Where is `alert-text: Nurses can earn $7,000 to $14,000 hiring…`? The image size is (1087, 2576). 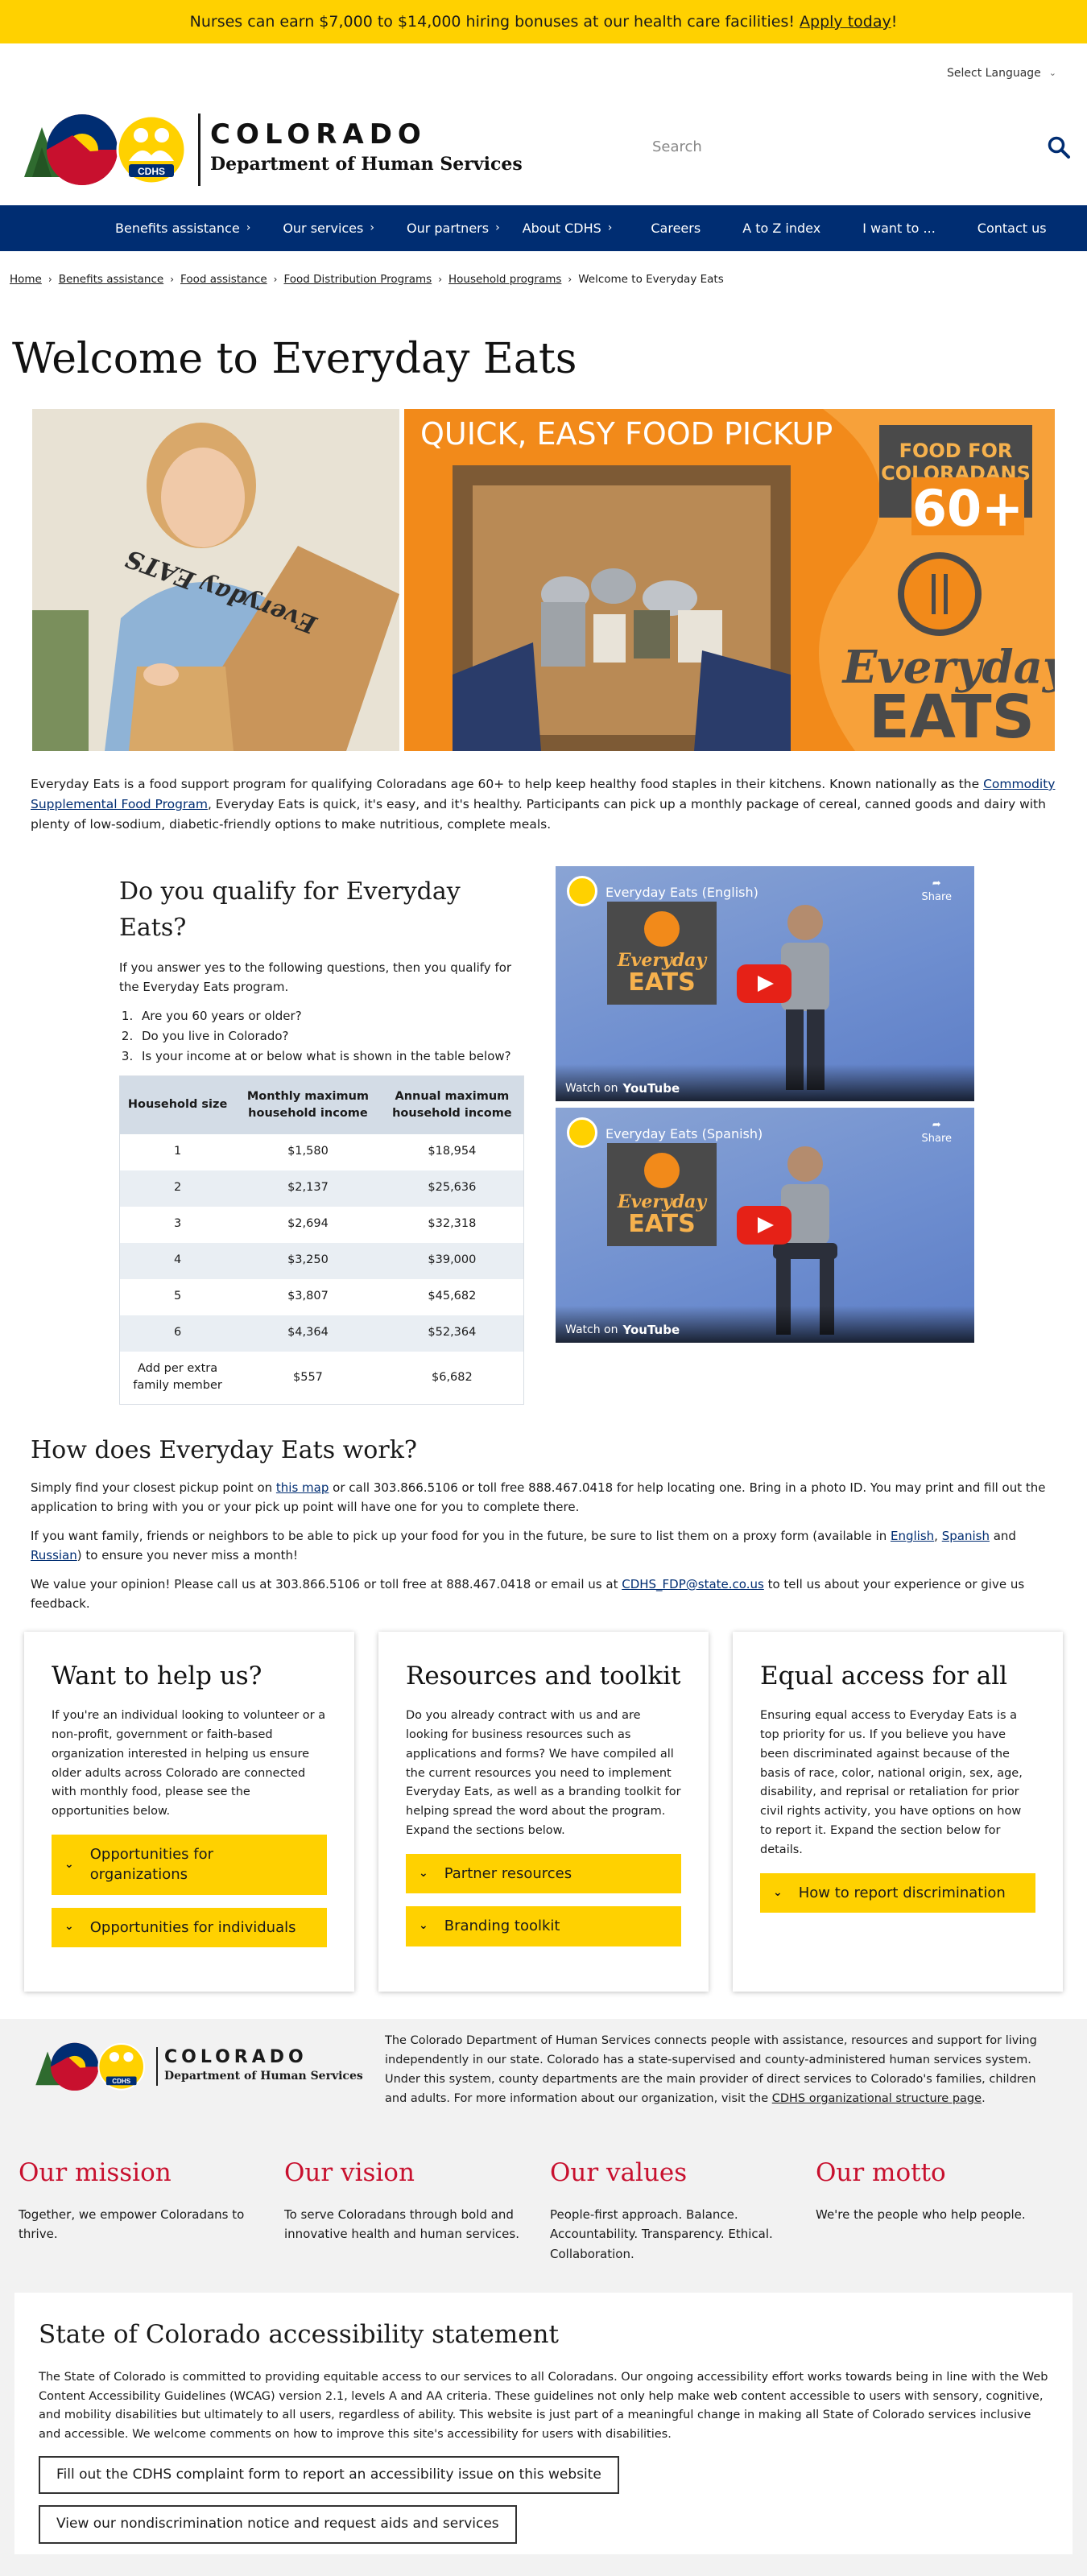 alert-text: Nurses can earn $7,000 to $14,000 hiring… is located at coordinates (492, 21).